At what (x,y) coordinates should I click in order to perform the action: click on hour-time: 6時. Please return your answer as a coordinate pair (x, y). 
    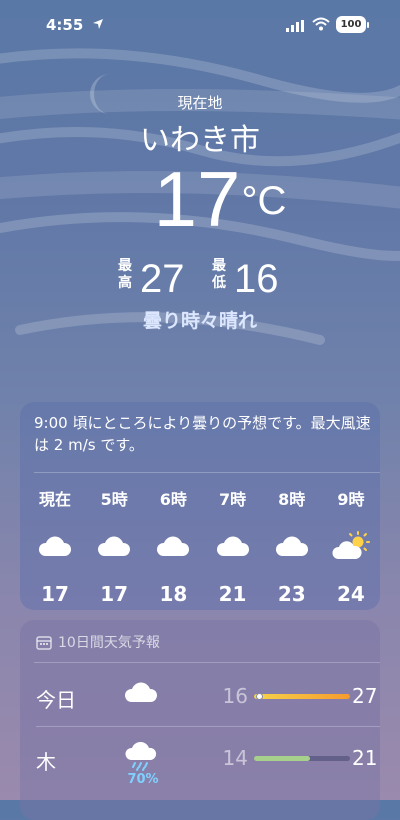
    Looking at the image, I should click on (173, 499).